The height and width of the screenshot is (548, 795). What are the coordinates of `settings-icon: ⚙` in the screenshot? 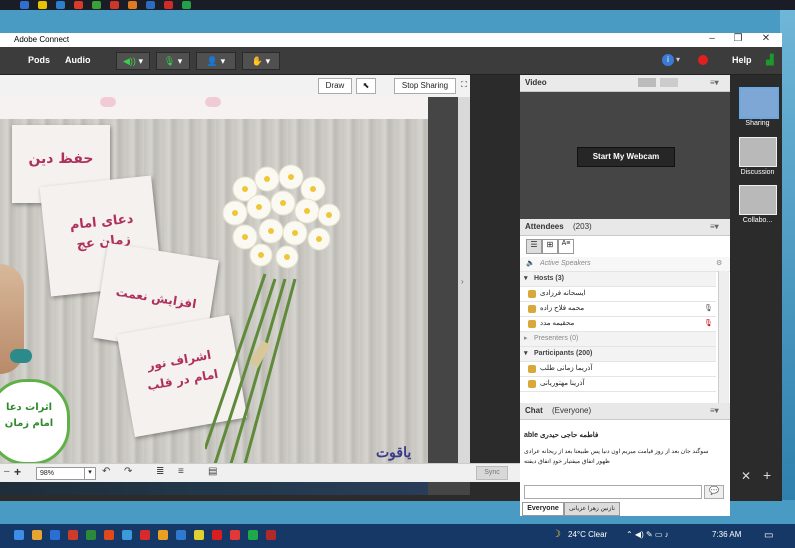 It's located at (719, 264).